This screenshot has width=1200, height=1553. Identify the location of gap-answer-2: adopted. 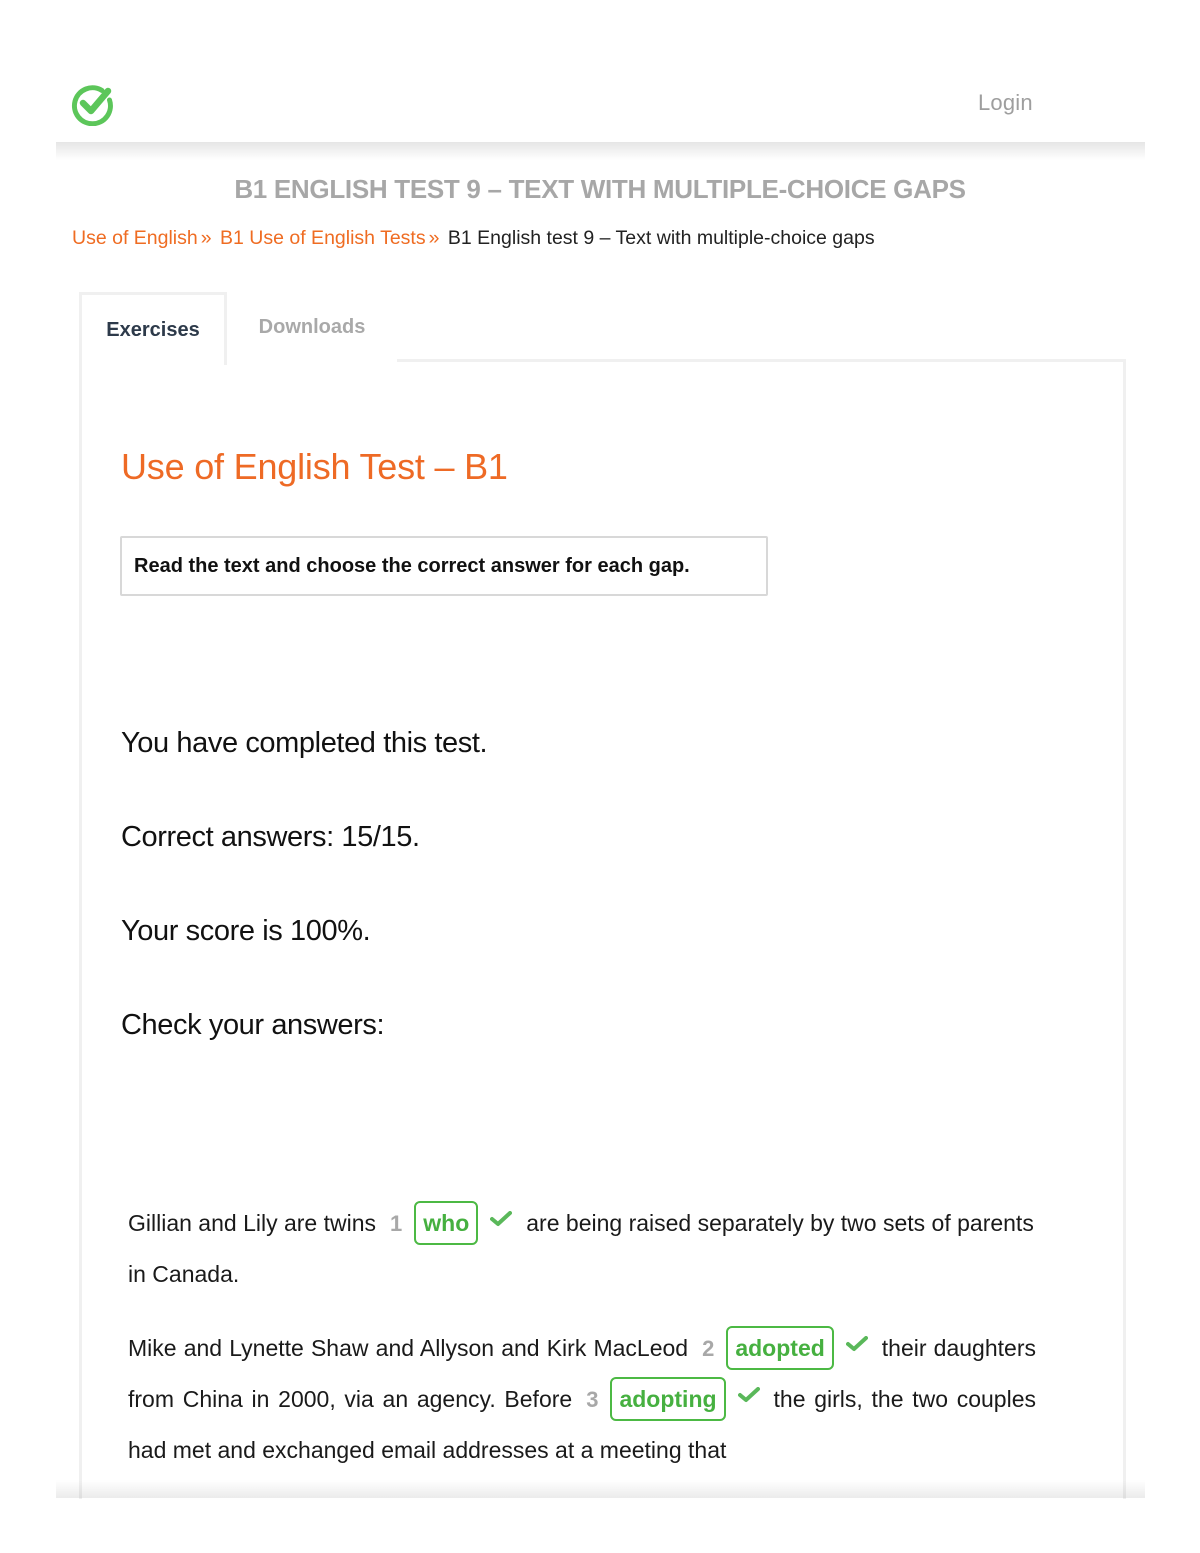
(780, 1347).